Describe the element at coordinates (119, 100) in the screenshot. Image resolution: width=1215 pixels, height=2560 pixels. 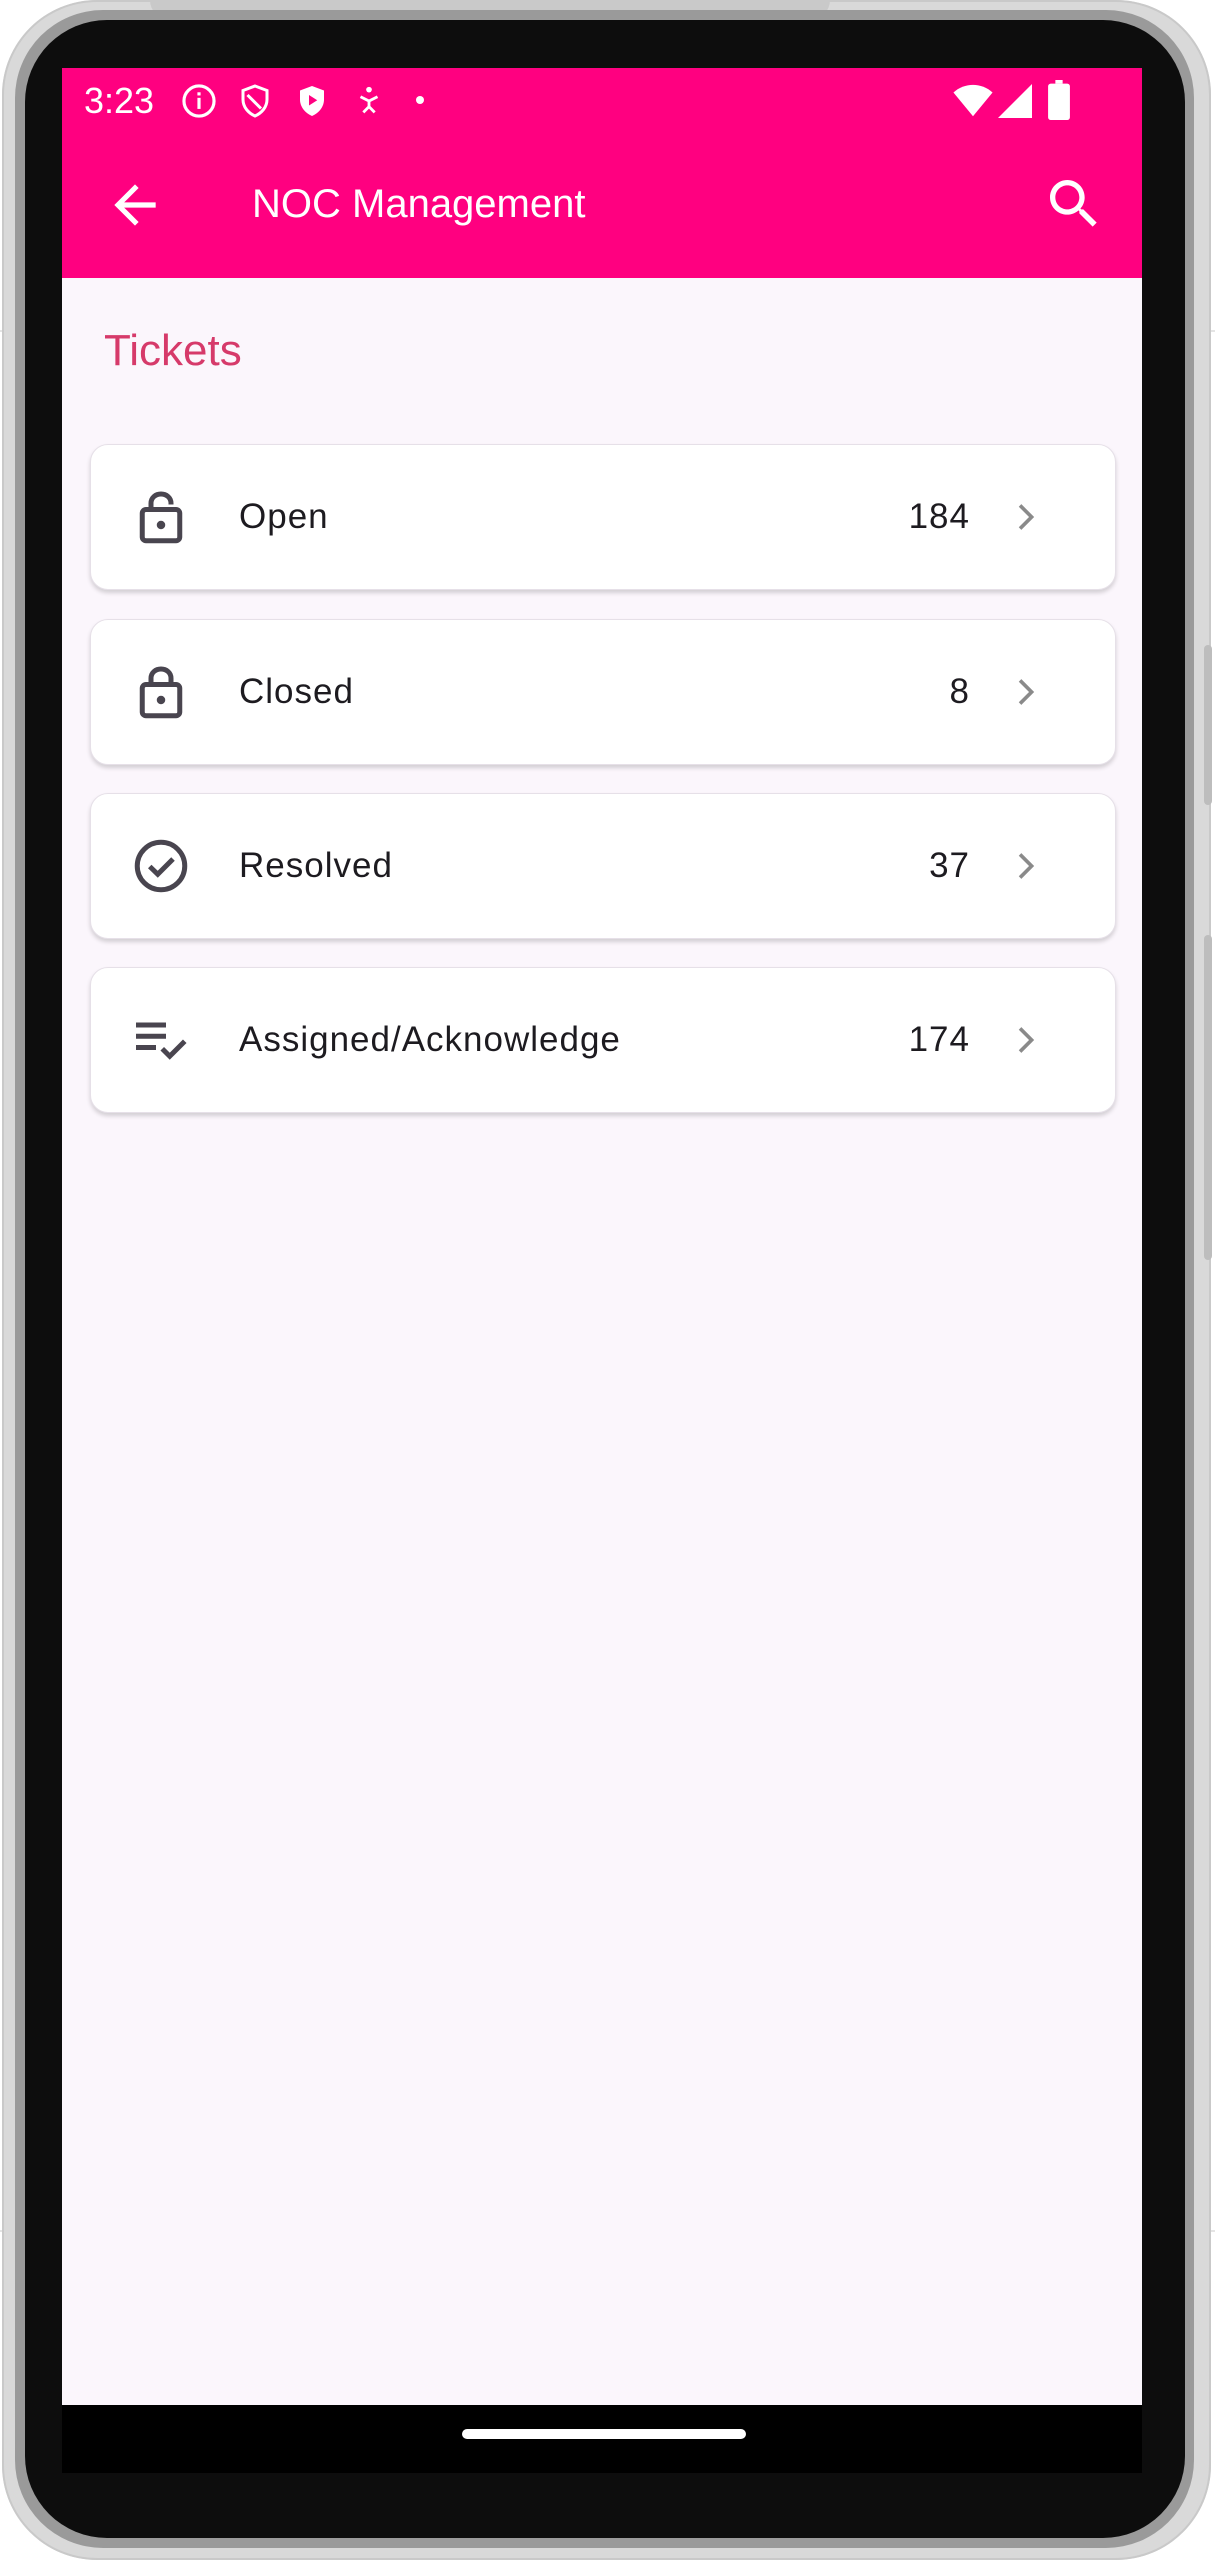
I see `status-time: 3:23` at that location.